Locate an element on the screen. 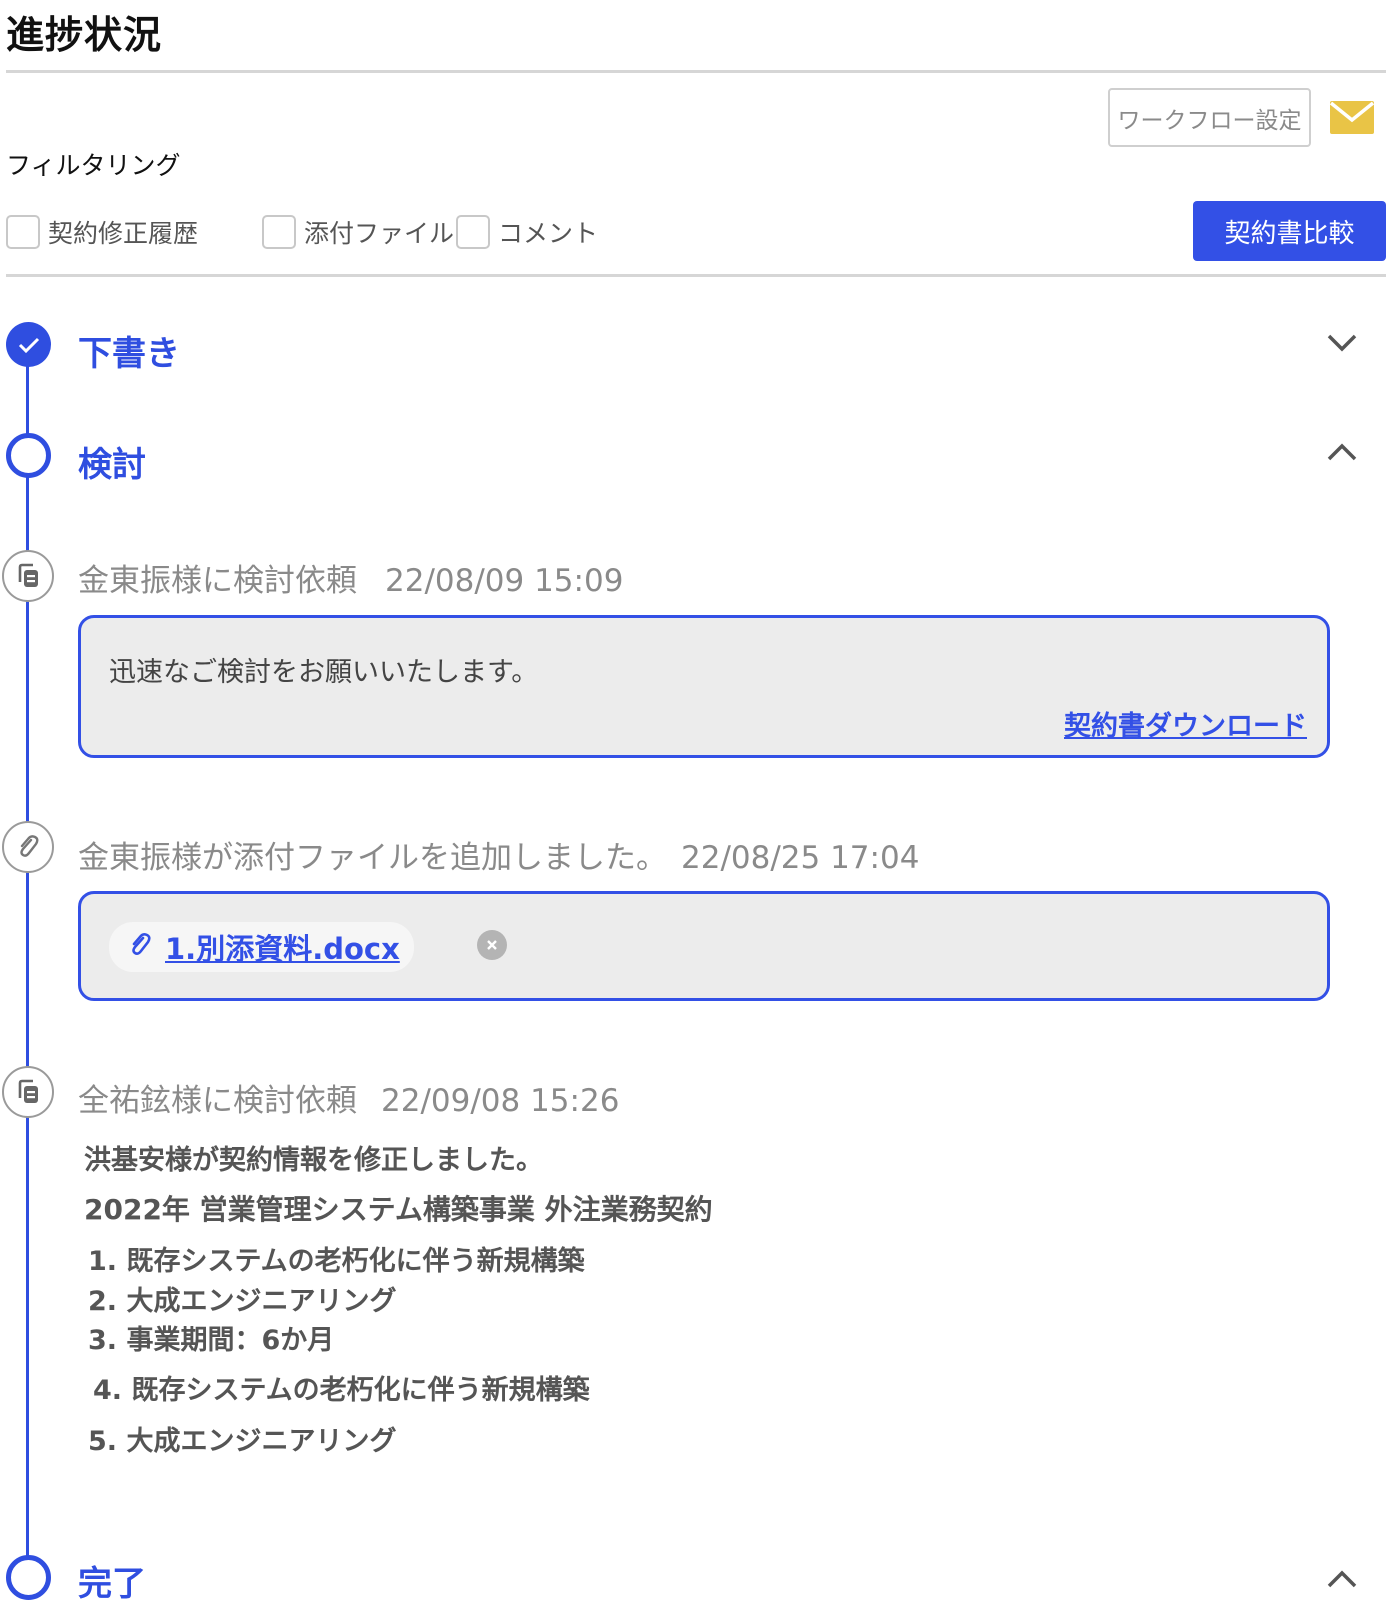  change-item: 2. 大成エンジニアリング is located at coordinates (242, 1301).